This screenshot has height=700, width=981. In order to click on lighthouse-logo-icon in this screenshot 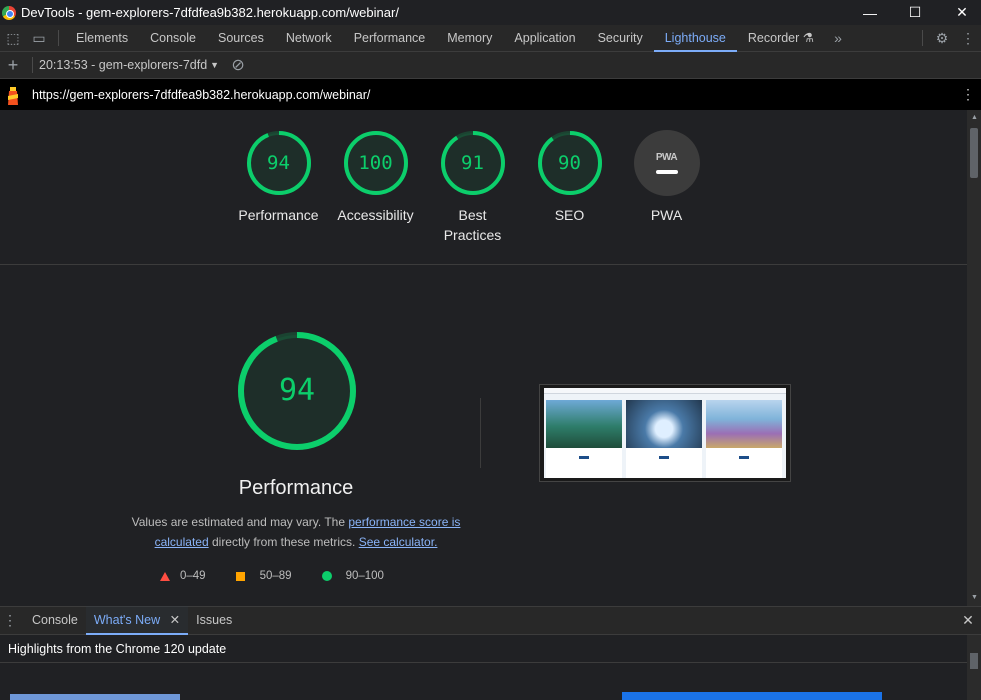, I will do `click(13, 95)`.